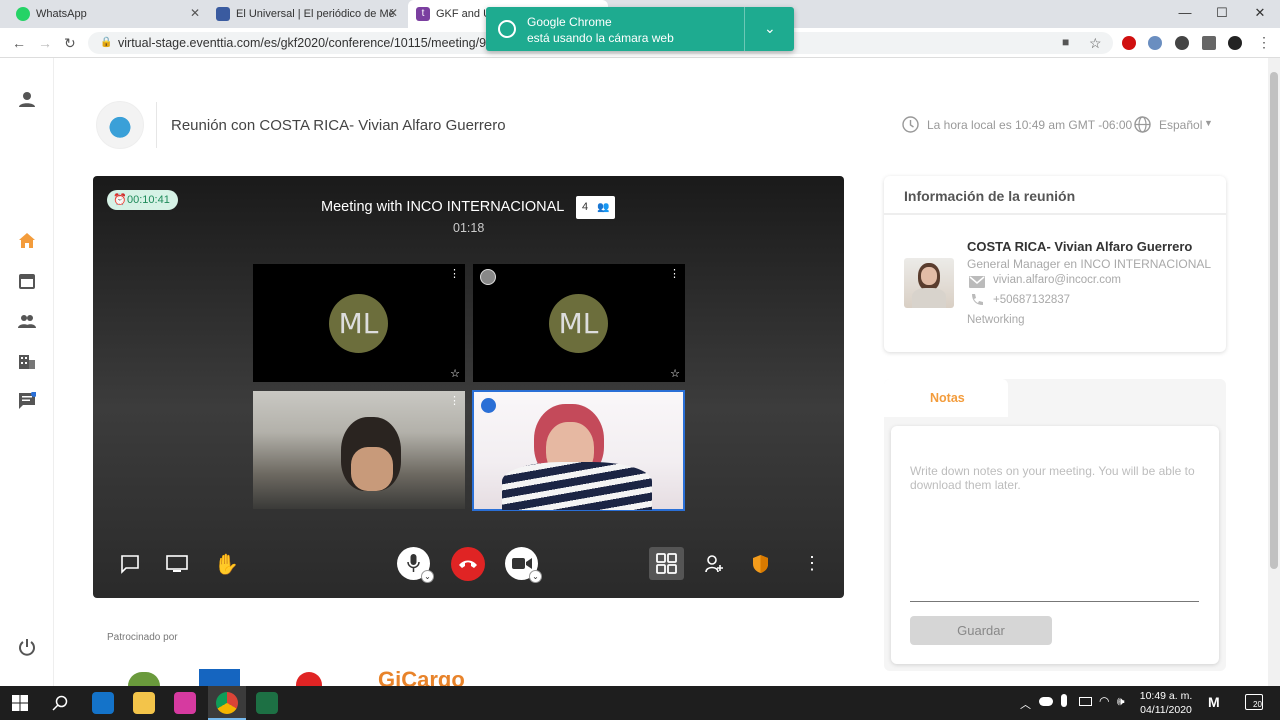 This screenshot has width=1280, height=720. Describe the element at coordinates (1185, 13) in the screenshot. I see `minimize-icon: —` at that location.